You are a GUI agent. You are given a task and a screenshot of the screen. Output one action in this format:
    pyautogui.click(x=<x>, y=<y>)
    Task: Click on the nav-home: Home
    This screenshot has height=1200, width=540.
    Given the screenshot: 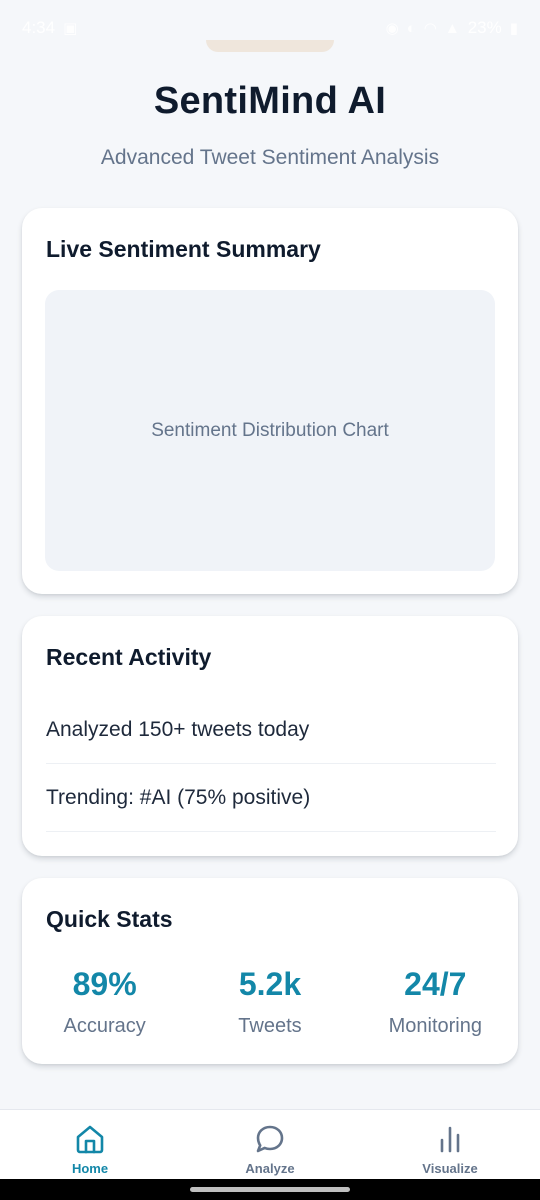 What is the action you would take?
    pyautogui.click(x=90, y=1144)
    